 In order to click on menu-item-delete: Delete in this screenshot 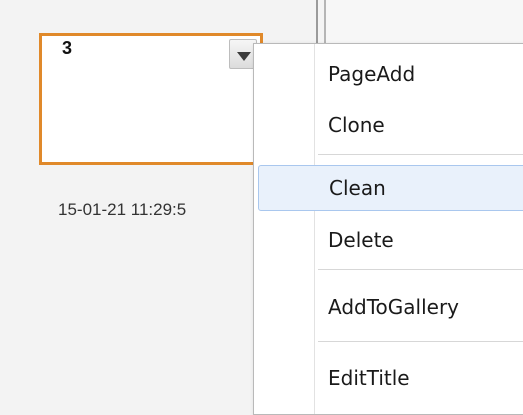, I will do `click(390, 240)`.